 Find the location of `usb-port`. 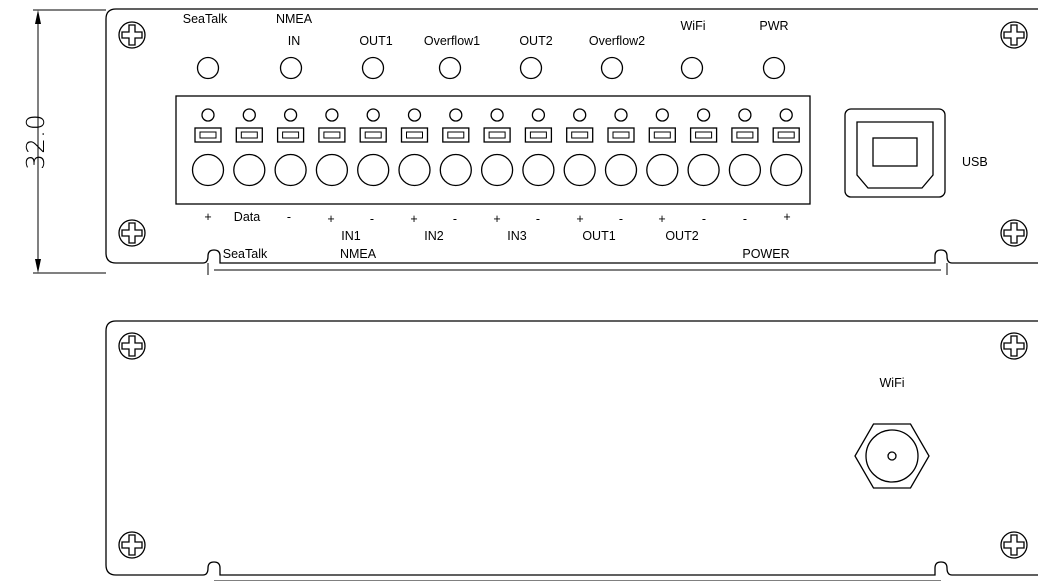

usb-port is located at coordinates (895, 153).